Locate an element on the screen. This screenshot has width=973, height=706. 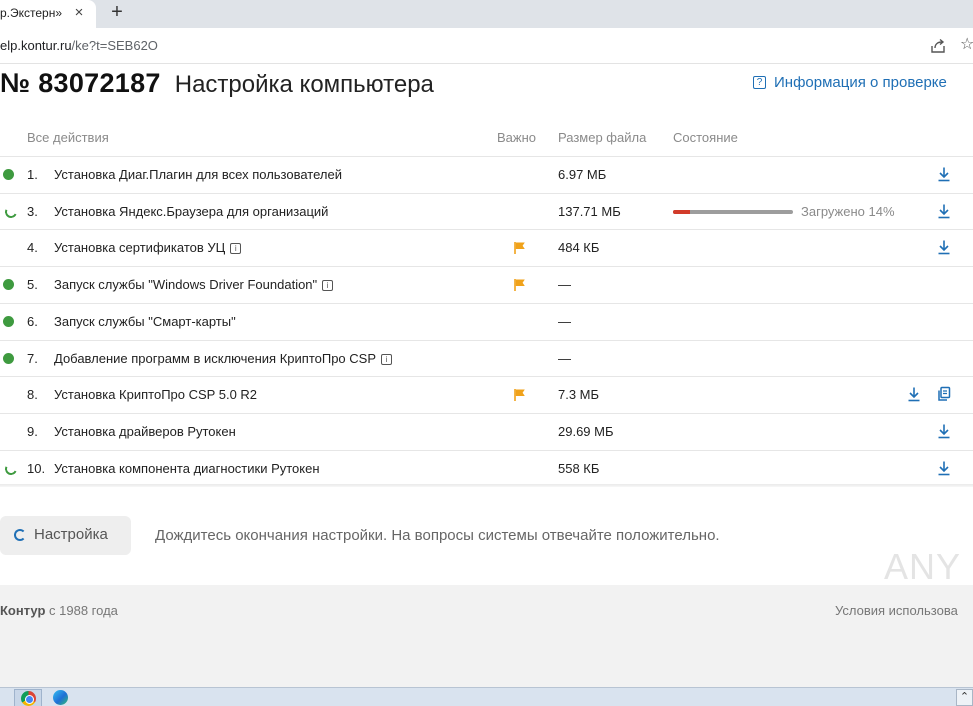
header-size: Размер файла is located at coordinates (602, 137).